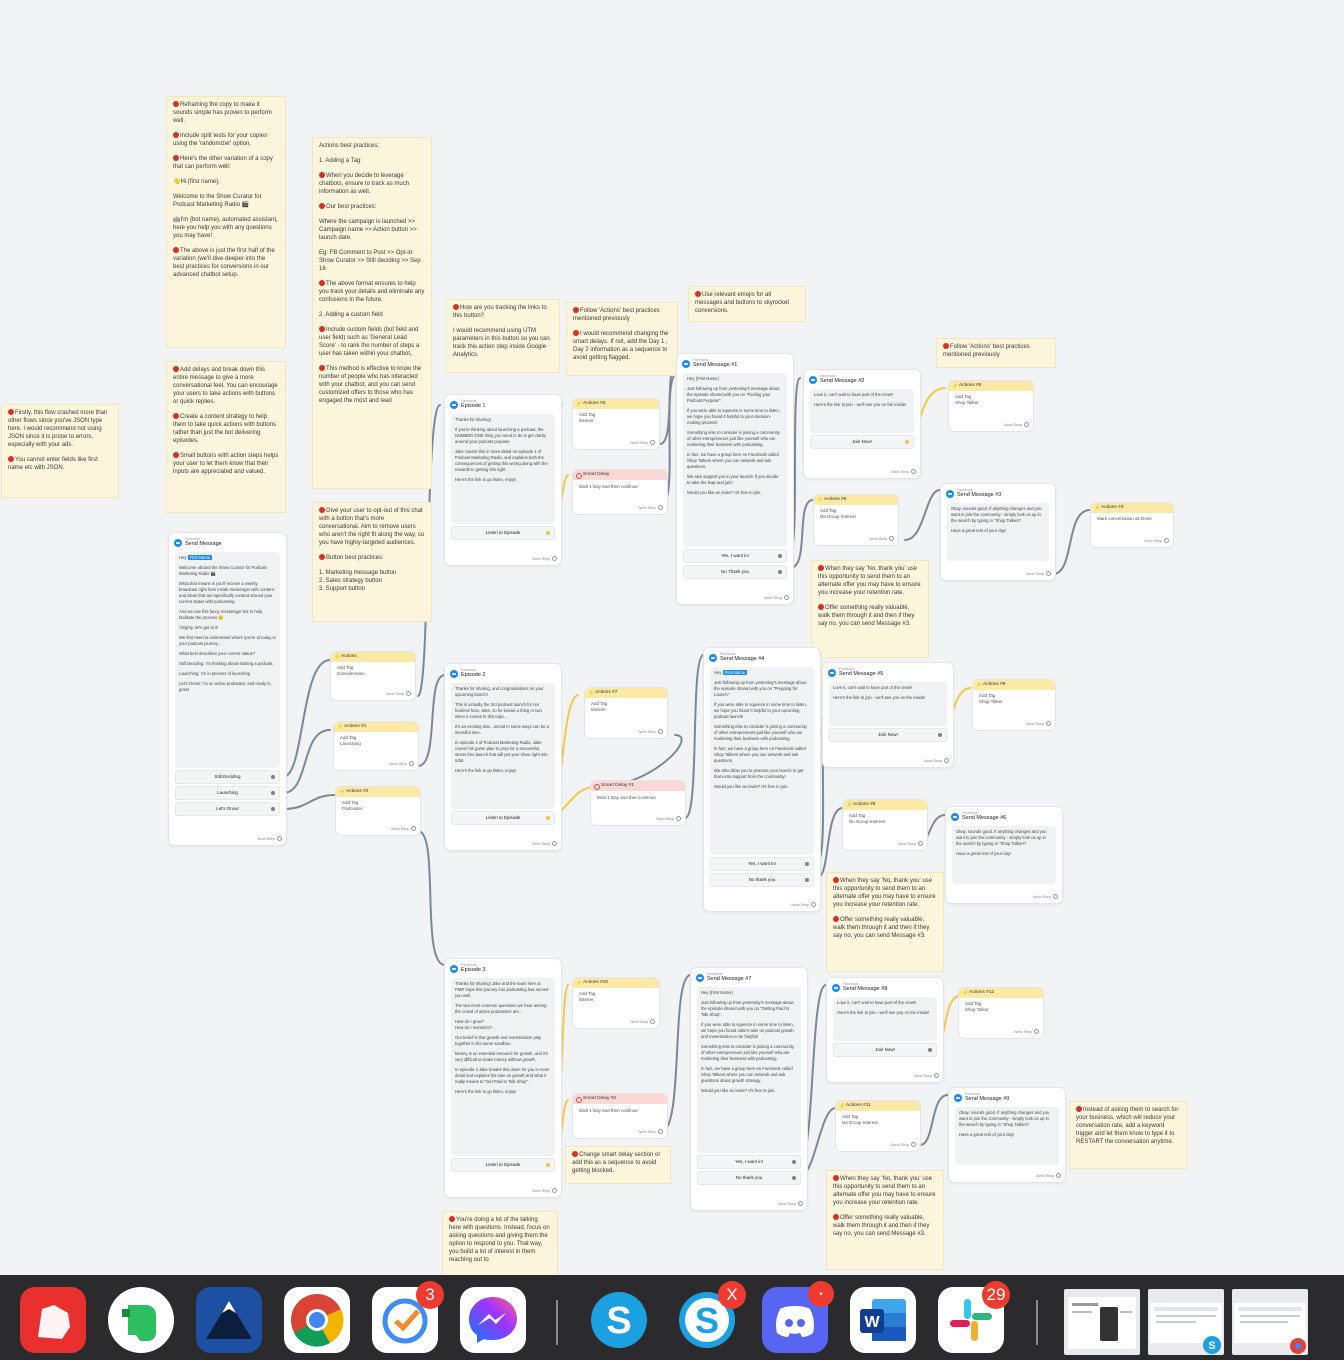 The image size is (1344, 1360). What do you see at coordinates (1001, 1013) in the screenshot?
I see `node-actions-12: Actions #12 Add TagShop Talker Next Step` at bounding box center [1001, 1013].